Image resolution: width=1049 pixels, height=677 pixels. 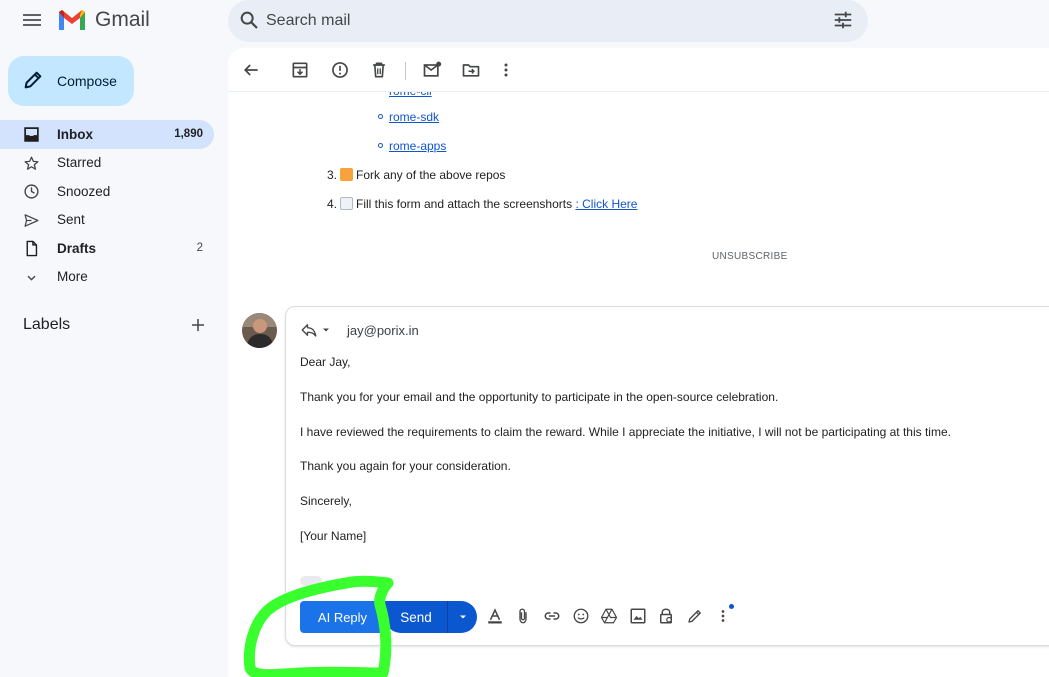 I want to click on add-label-icon, so click(x=198, y=325).